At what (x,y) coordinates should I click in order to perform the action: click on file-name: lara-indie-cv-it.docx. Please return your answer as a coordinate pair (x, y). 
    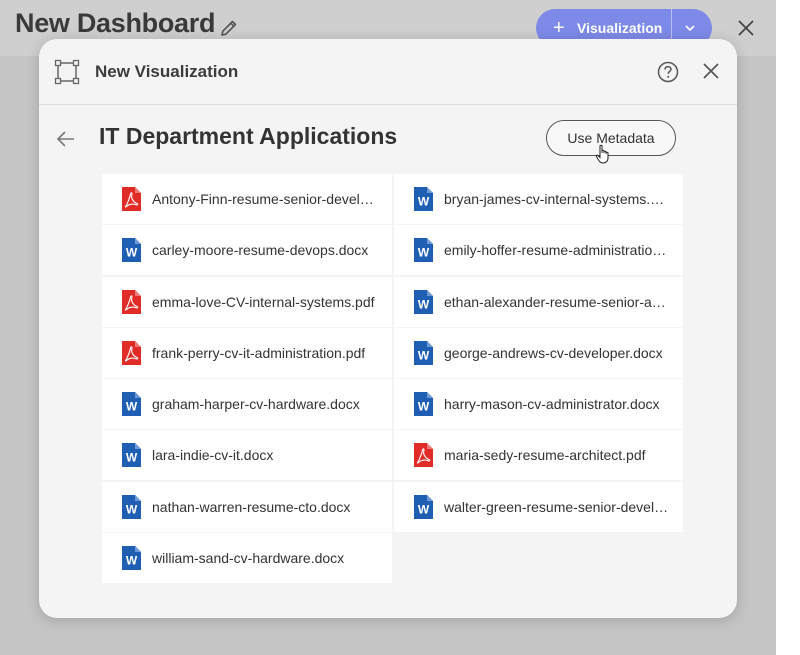
    Looking at the image, I should click on (213, 455).